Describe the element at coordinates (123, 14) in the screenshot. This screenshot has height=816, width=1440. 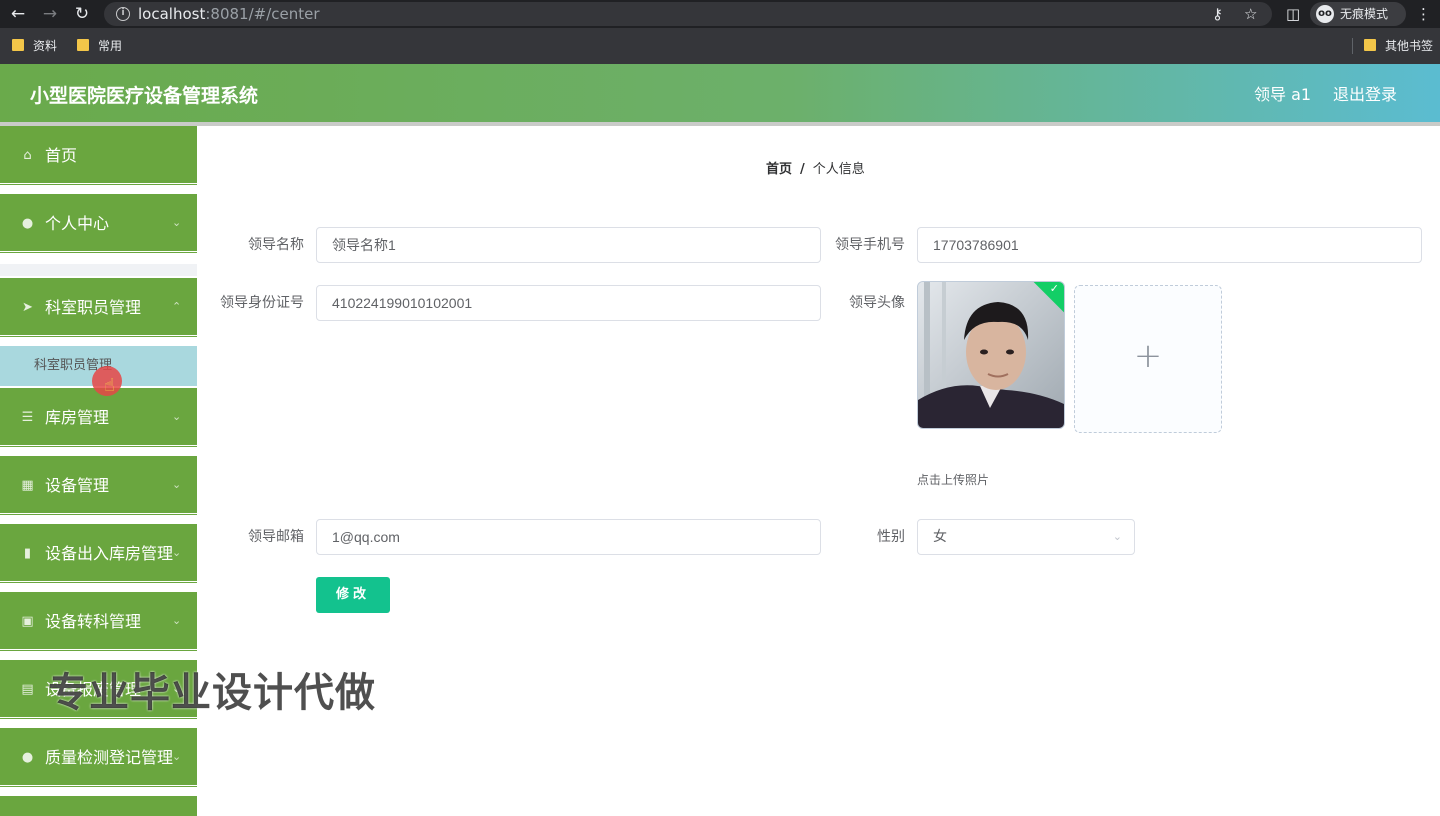
I see `info-icon: i` at that location.